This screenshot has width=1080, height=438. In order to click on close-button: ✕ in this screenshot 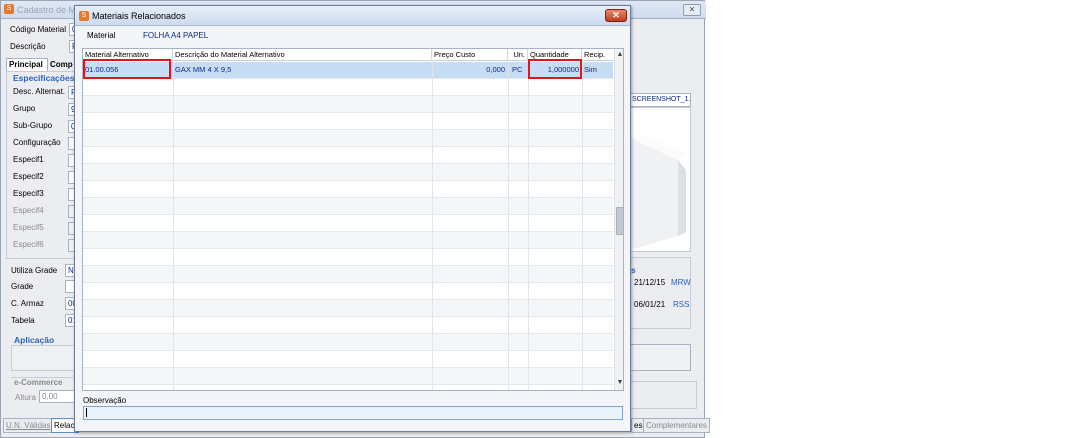, I will do `click(616, 15)`.